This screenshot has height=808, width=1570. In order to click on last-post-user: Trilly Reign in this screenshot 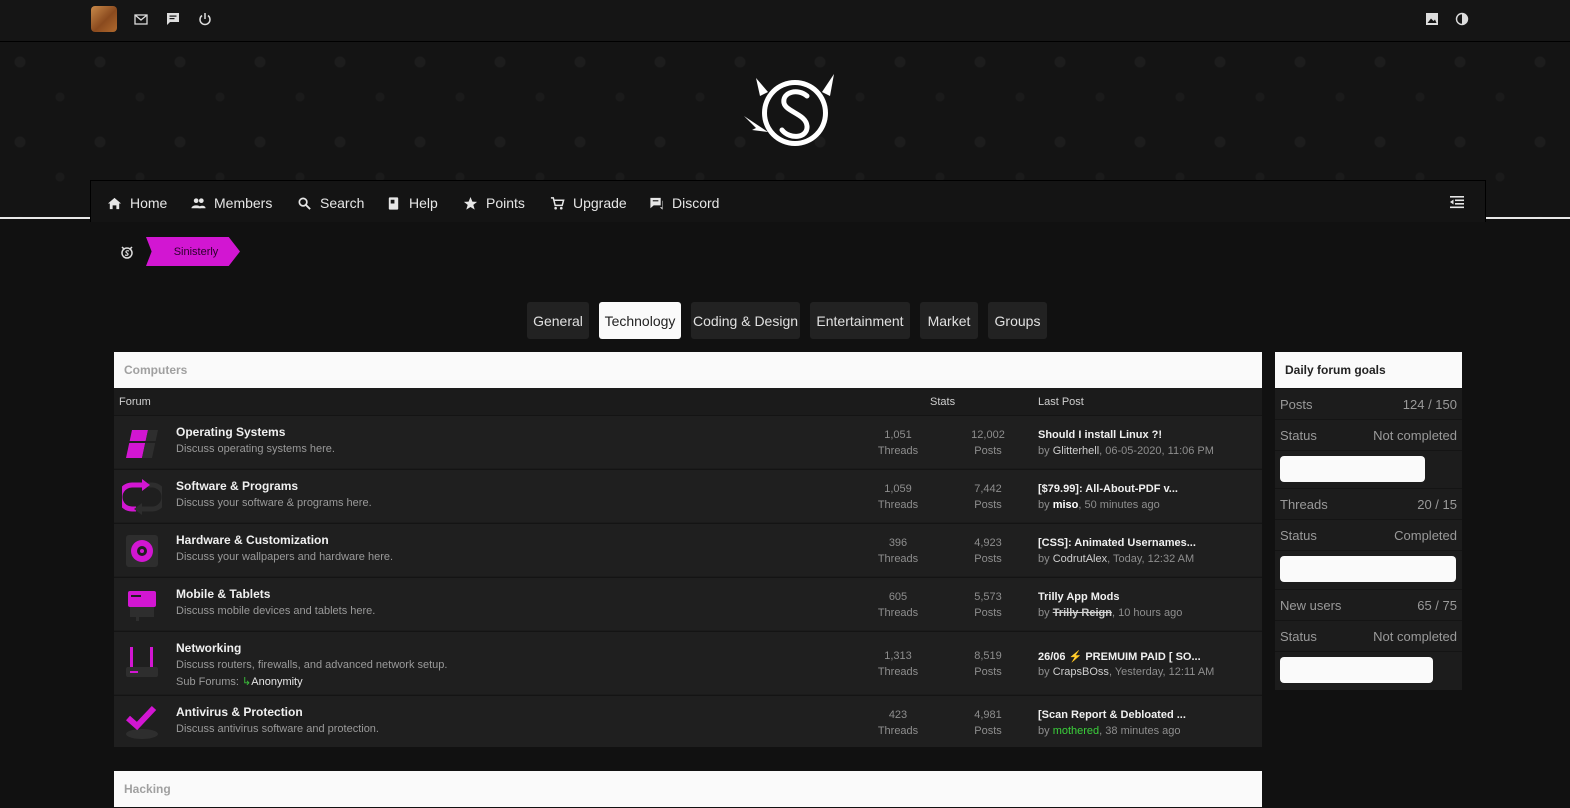, I will do `click(1082, 613)`.